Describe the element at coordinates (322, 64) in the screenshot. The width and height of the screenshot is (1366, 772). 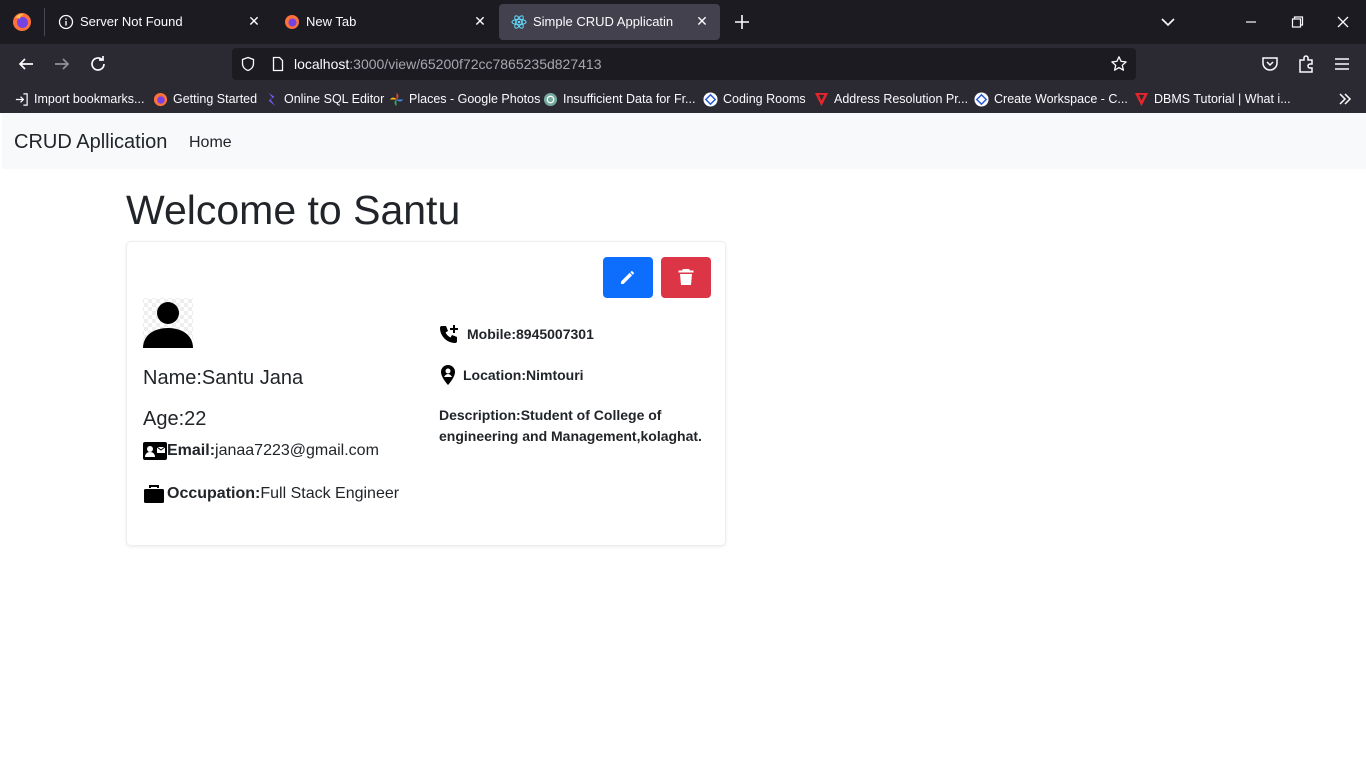
I see `url-host: localhost` at that location.